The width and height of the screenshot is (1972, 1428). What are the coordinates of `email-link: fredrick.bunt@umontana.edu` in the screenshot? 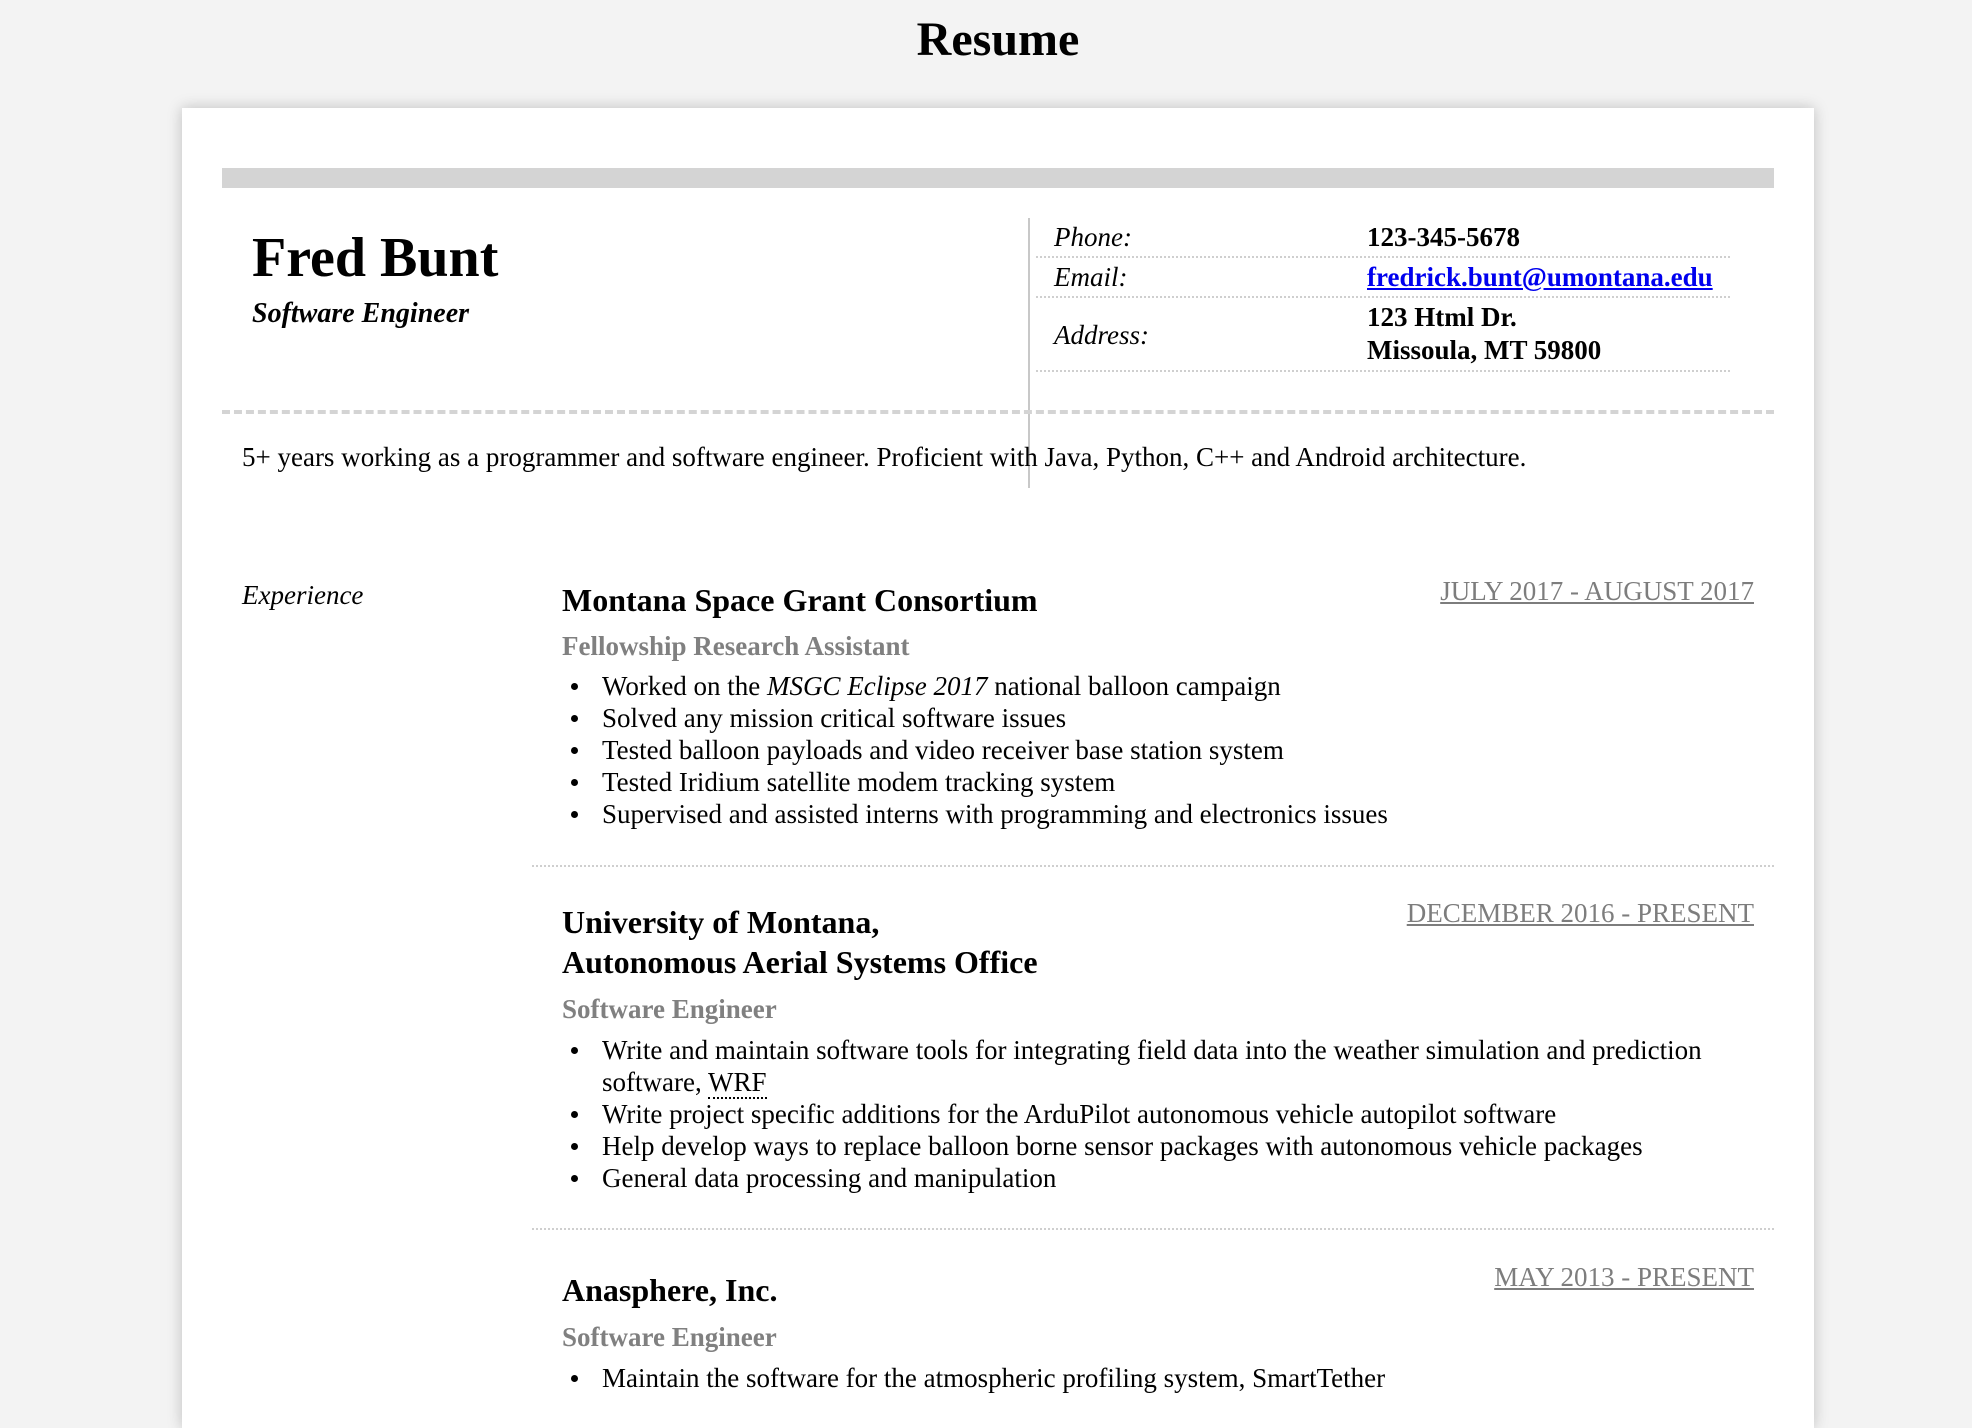 It's located at (1540, 277).